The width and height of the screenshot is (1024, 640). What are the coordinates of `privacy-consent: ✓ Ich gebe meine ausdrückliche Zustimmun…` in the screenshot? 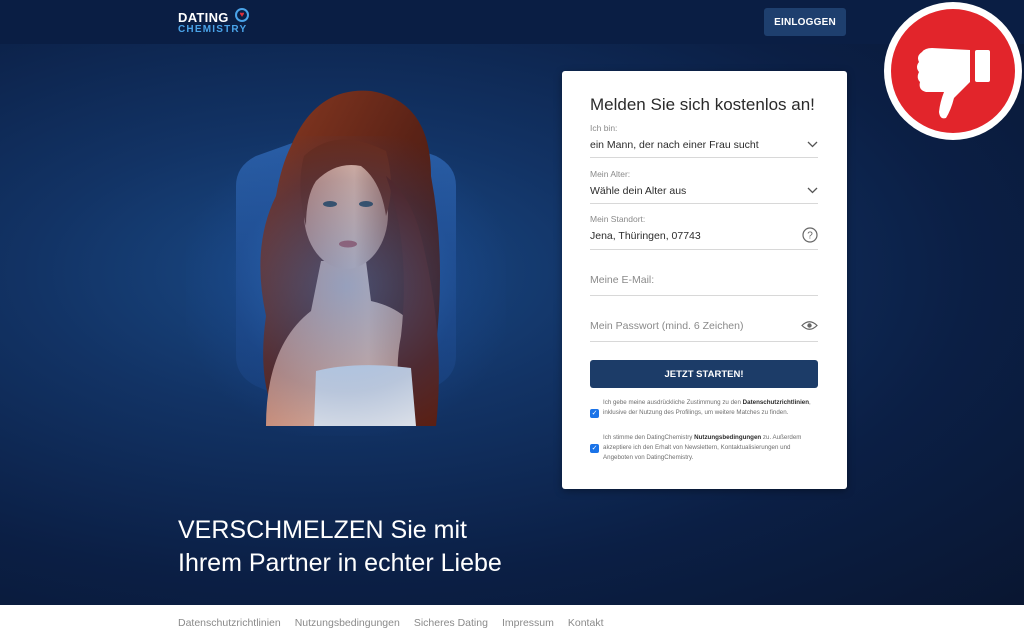 It's located at (705, 408).